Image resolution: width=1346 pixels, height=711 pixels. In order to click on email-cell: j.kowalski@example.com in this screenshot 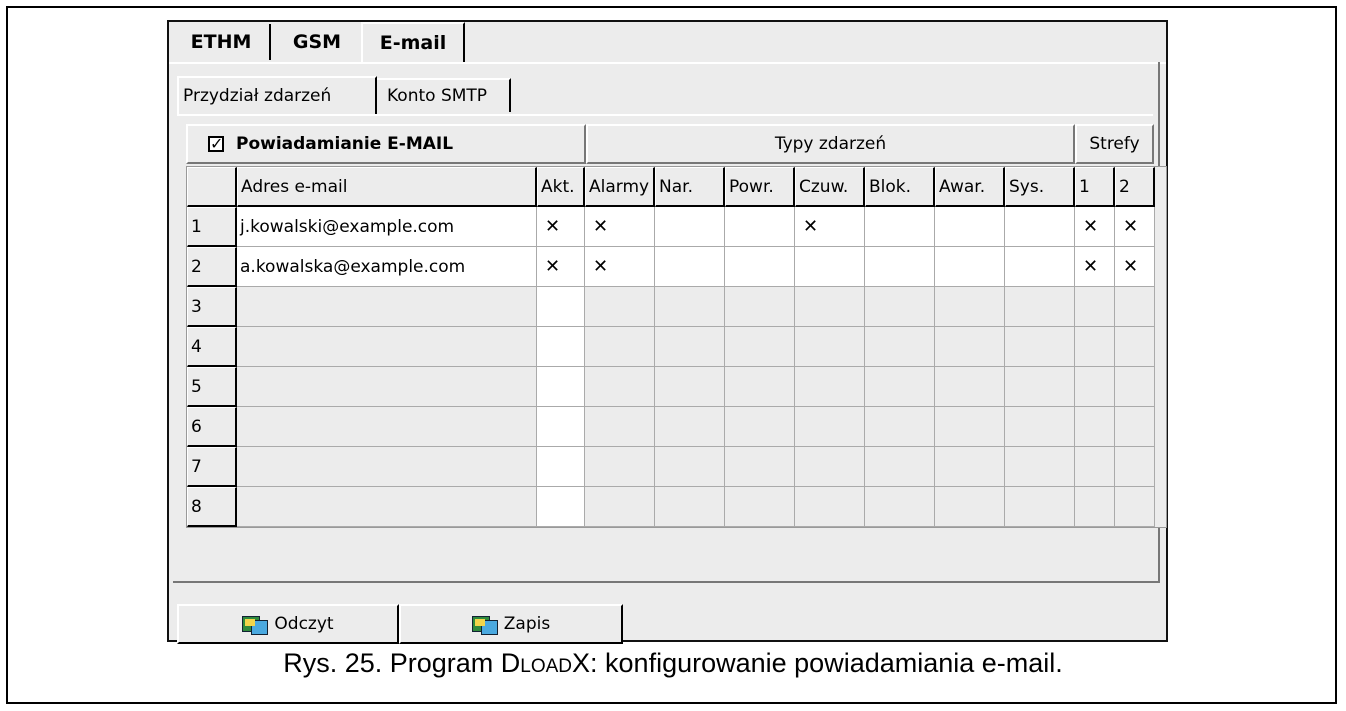, I will do `click(387, 227)`.